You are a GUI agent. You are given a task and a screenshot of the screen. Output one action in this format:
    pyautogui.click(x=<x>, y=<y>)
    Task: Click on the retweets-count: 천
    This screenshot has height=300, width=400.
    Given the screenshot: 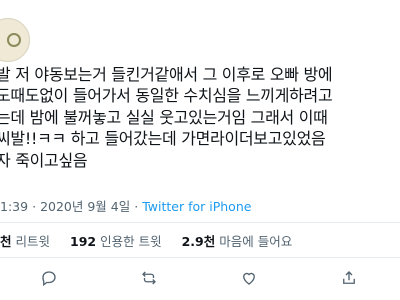 What is the action you would take?
    pyautogui.click(x=6, y=241)
    